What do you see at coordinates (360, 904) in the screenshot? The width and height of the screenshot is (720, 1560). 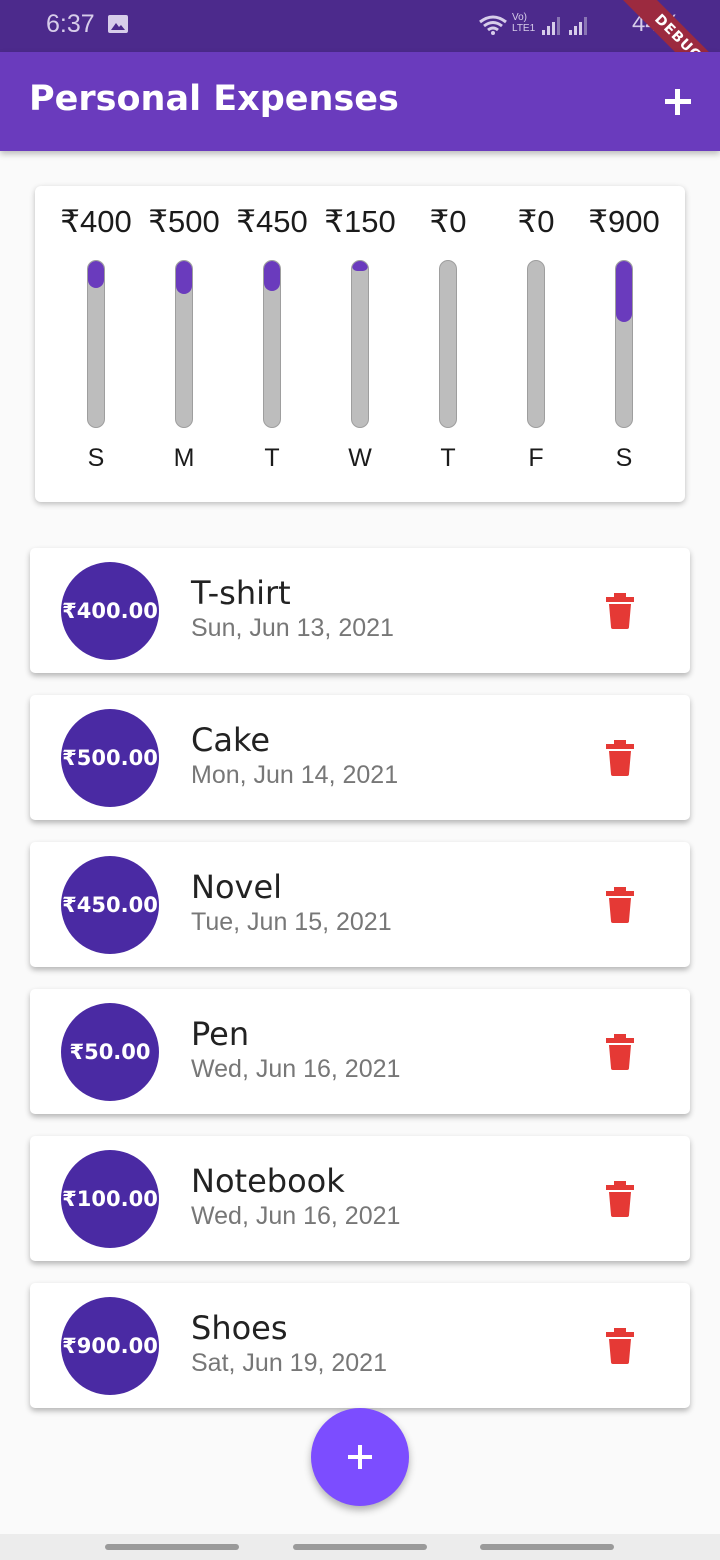 I see `transaction-card: ₹450.00 Novel Tue, Jun 15, 2021` at bounding box center [360, 904].